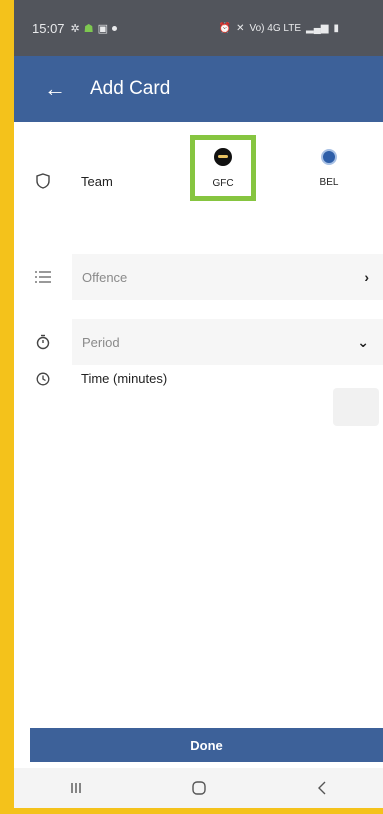  What do you see at coordinates (130, 88) in the screenshot?
I see `page-title: Add Card` at bounding box center [130, 88].